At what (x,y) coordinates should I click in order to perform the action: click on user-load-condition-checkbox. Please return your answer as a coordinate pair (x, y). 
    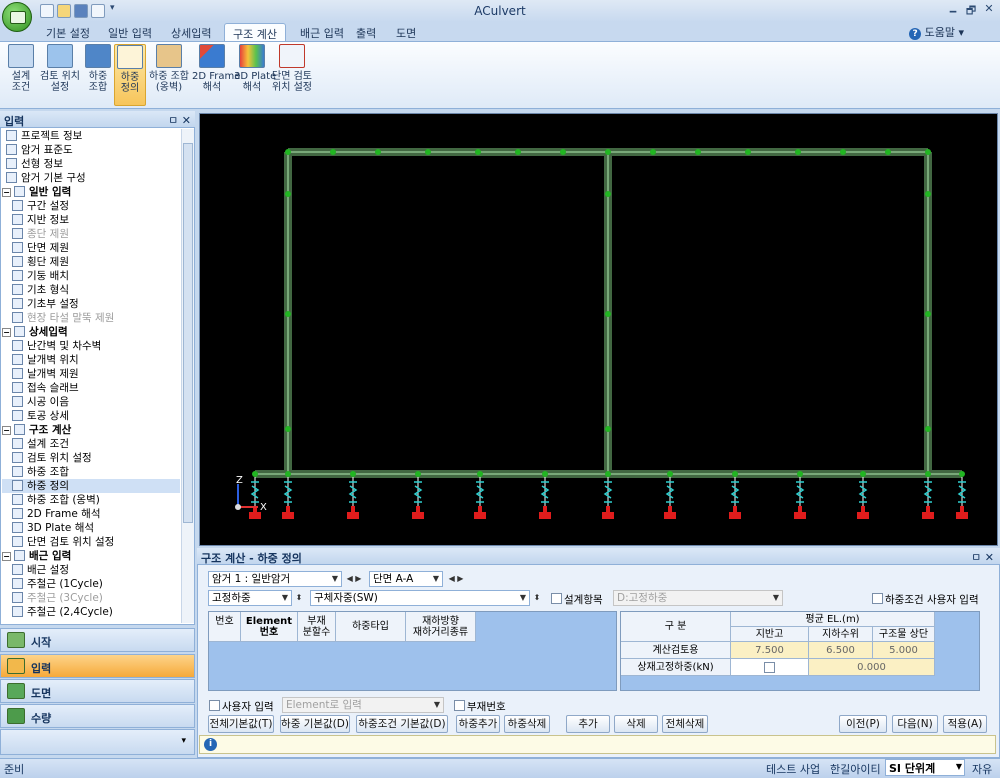
    Looking at the image, I should click on (877, 598).